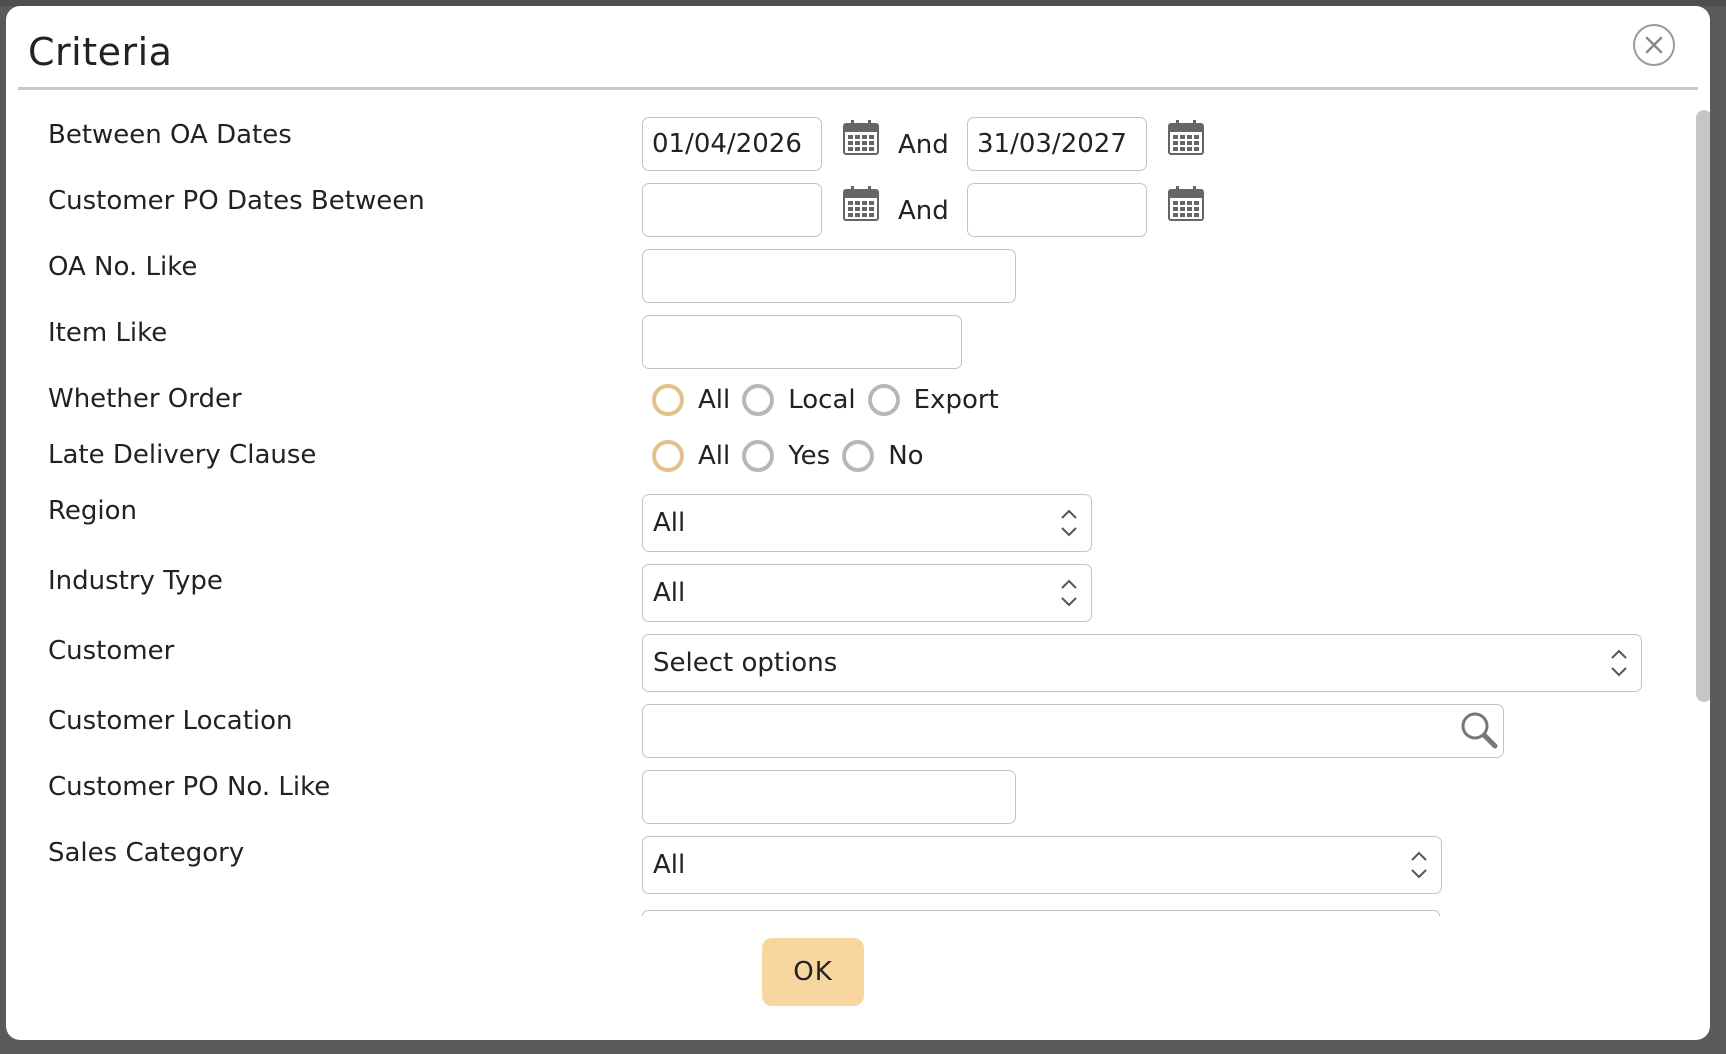 The width and height of the screenshot is (1726, 1054). Describe the element at coordinates (829, 276) in the screenshot. I see `oa-no-input` at that location.